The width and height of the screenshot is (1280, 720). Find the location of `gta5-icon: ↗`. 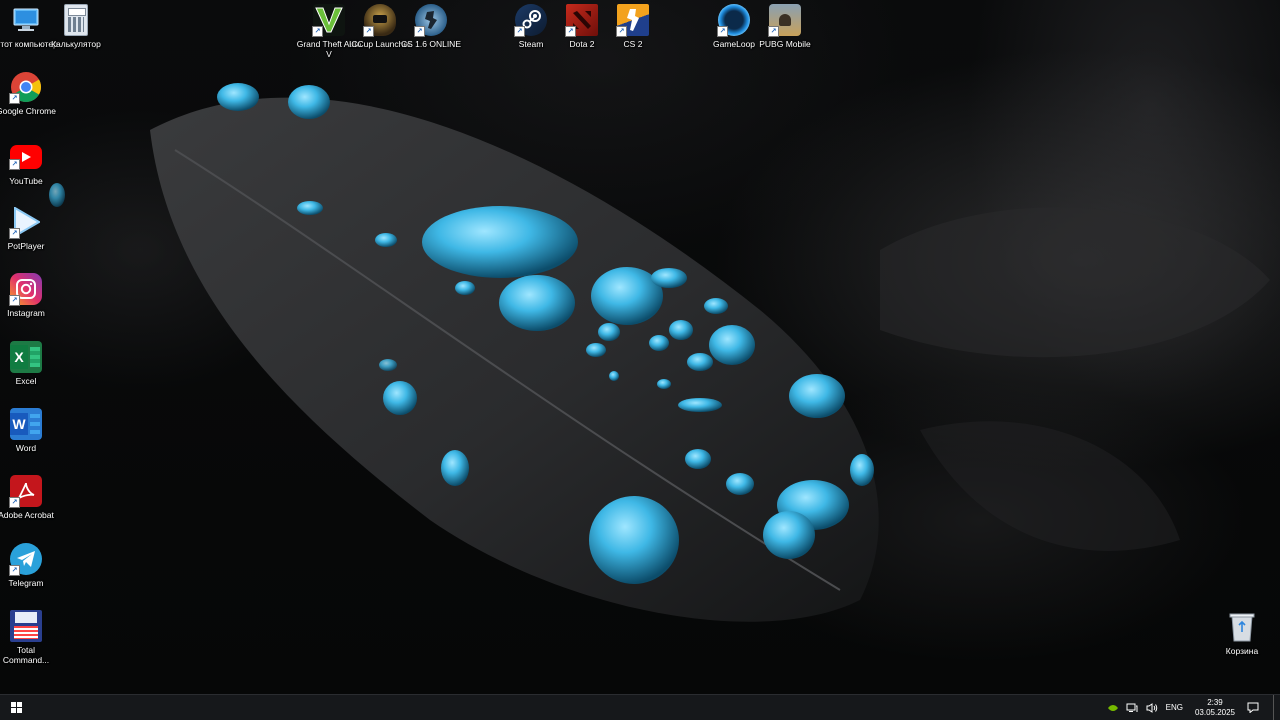

gta5-icon: ↗ is located at coordinates (328, 20).